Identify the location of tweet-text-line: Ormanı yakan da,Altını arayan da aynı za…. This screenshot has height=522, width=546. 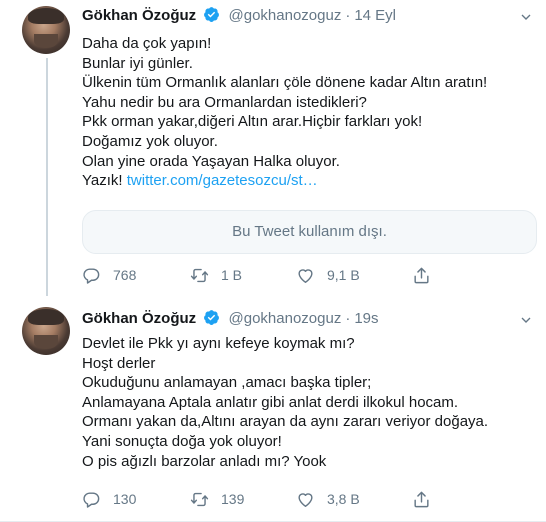
(285, 422).